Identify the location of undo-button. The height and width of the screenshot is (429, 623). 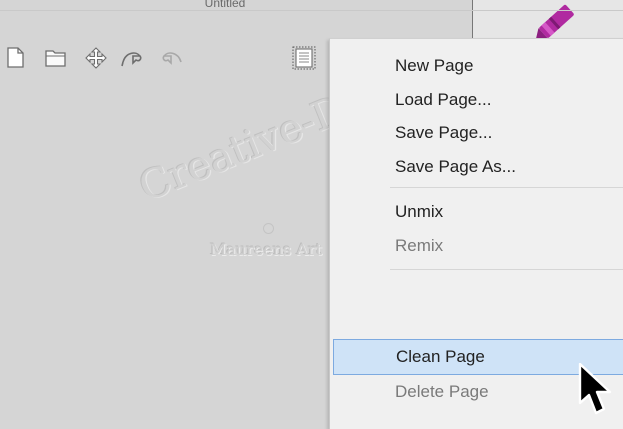
(132, 58).